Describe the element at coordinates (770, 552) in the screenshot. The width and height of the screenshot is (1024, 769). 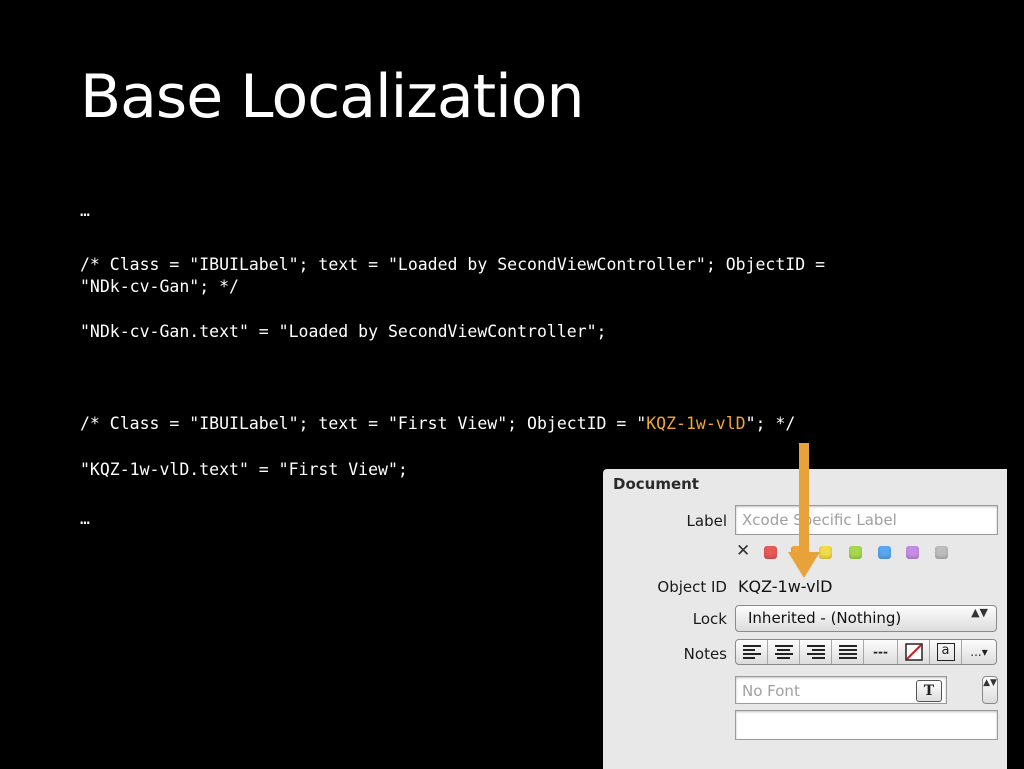
I see `red-label-swatch` at that location.